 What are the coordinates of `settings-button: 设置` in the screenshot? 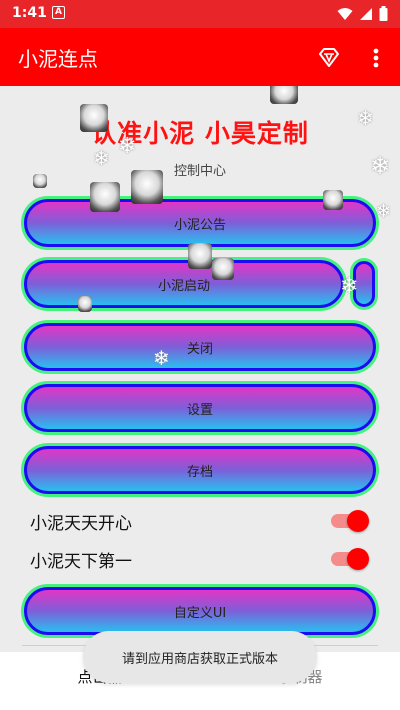 It's located at (200, 408).